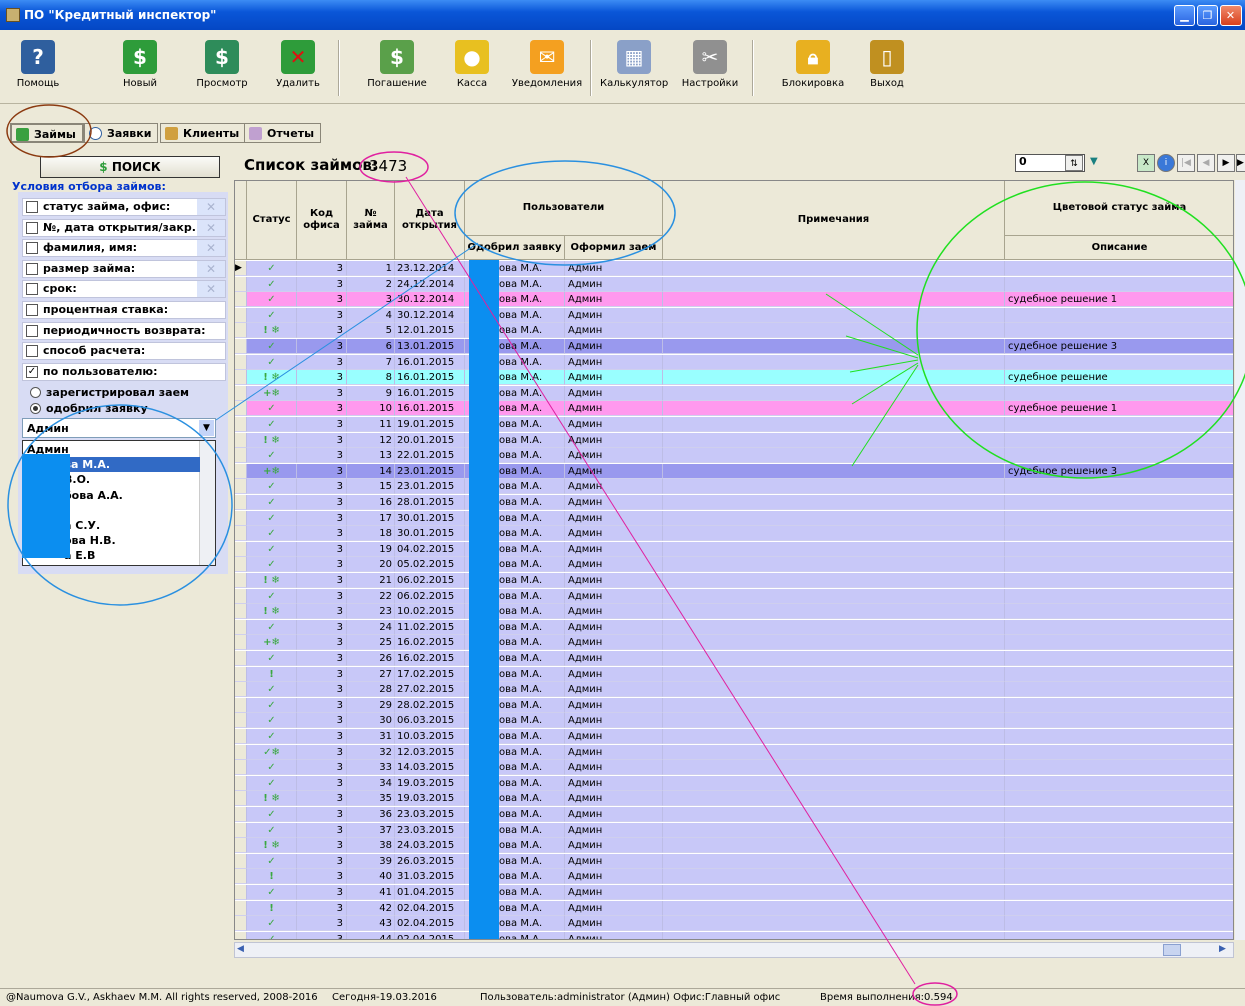 Image resolution: width=1245 pixels, height=1006 pixels. Describe the element at coordinates (734, 643) in the screenshot. I see `table-row: +❄ 3 25 16.02.2015 ова М.А. Админ` at that location.